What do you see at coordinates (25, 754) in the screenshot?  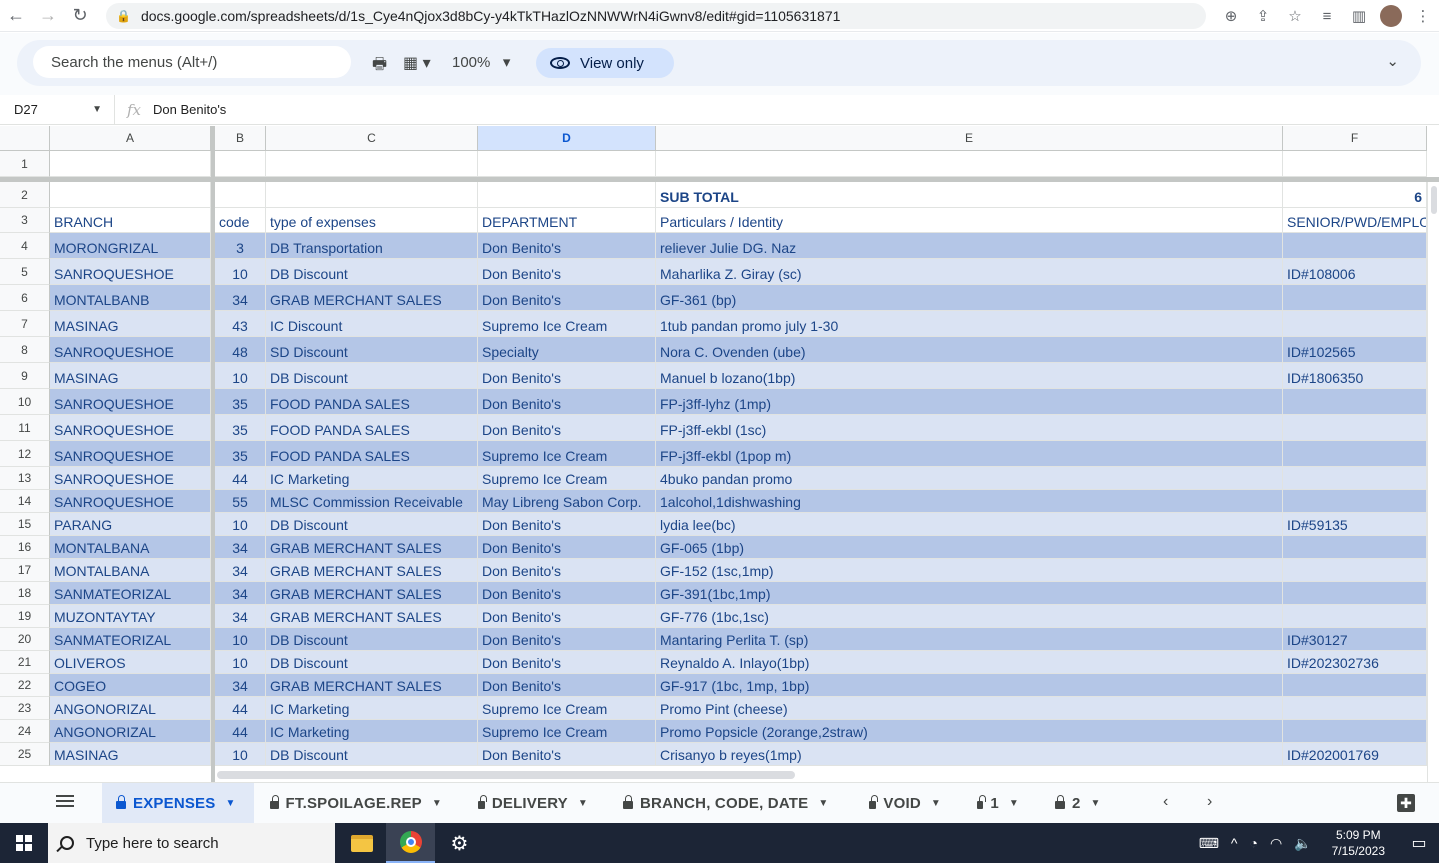 I see `row-header: 25` at bounding box center [25, 754].